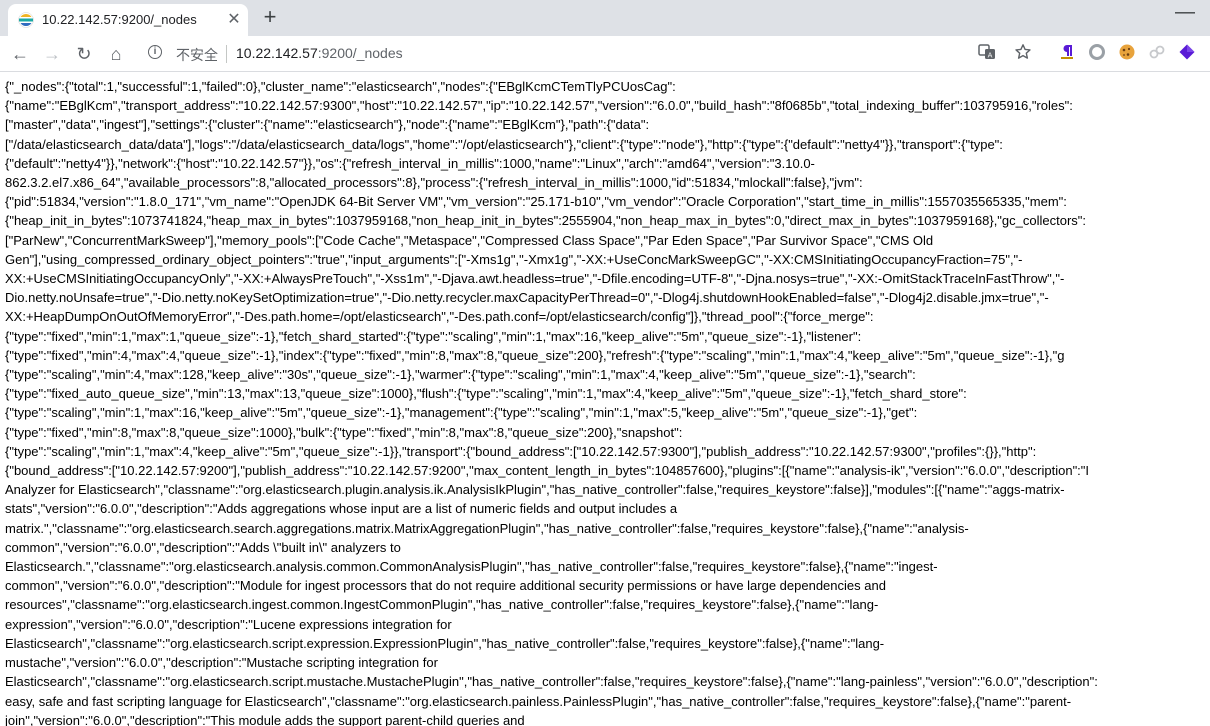  I want to click on forward-button: →, so click(52, 54).